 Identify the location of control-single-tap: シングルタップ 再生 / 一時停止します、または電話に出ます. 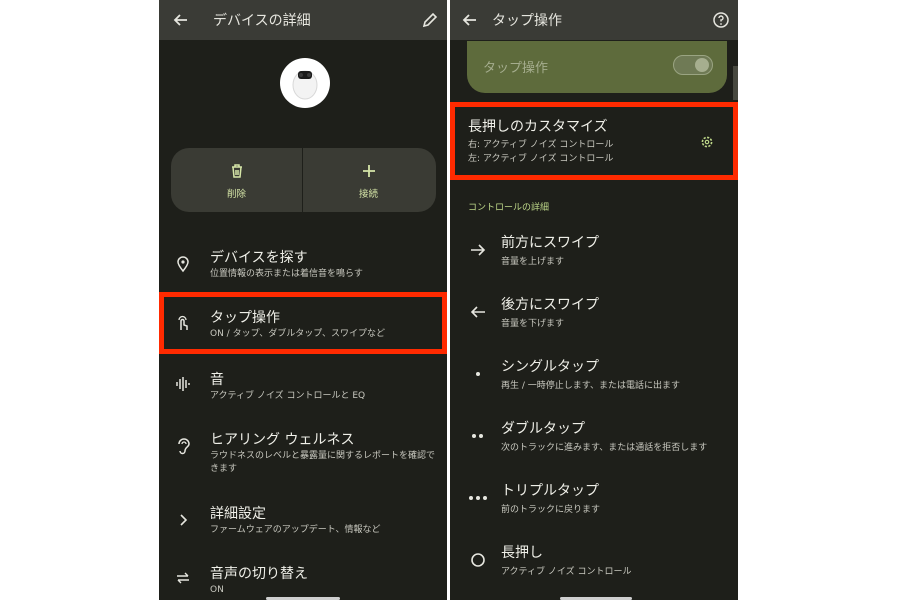
(594, 377).